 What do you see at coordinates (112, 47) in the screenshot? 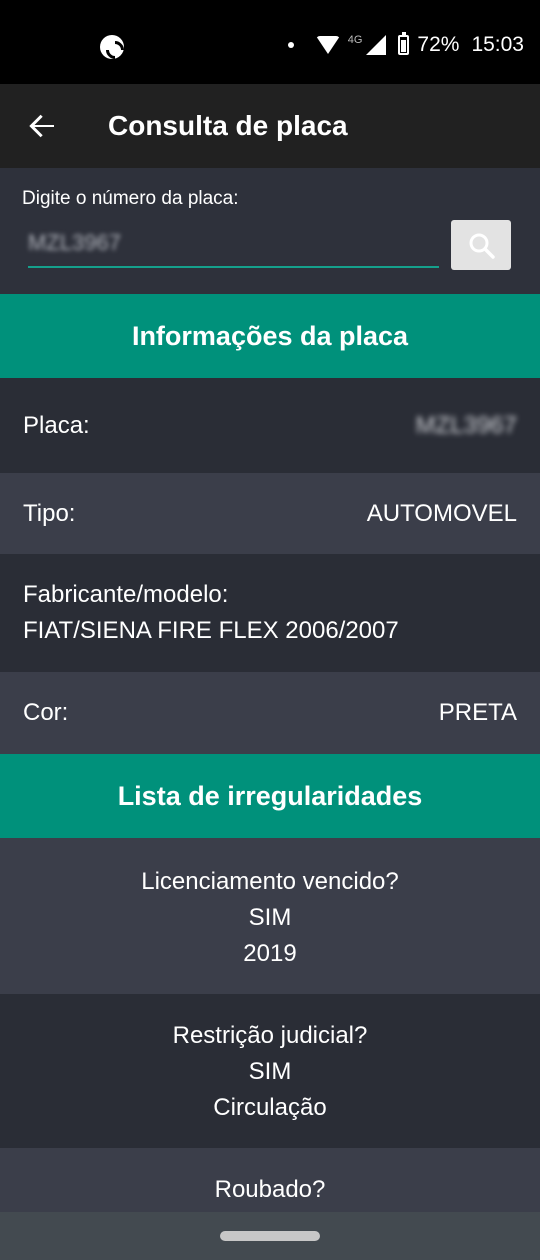
I see `shazam-icon` at bounding box center [112, 47].